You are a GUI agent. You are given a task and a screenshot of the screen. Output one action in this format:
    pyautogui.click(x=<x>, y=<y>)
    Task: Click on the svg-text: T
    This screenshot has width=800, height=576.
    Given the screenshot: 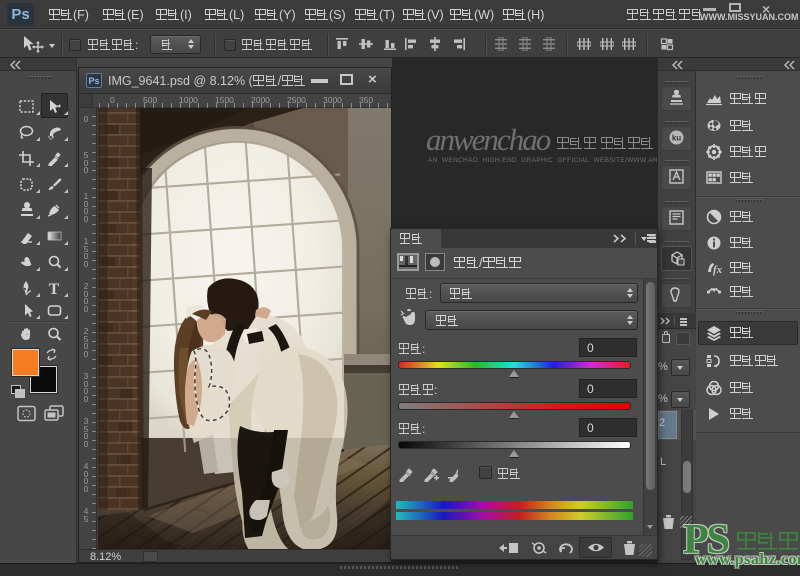 What is the action you would take?
    pyautogui.click(x=54, y=288)
    